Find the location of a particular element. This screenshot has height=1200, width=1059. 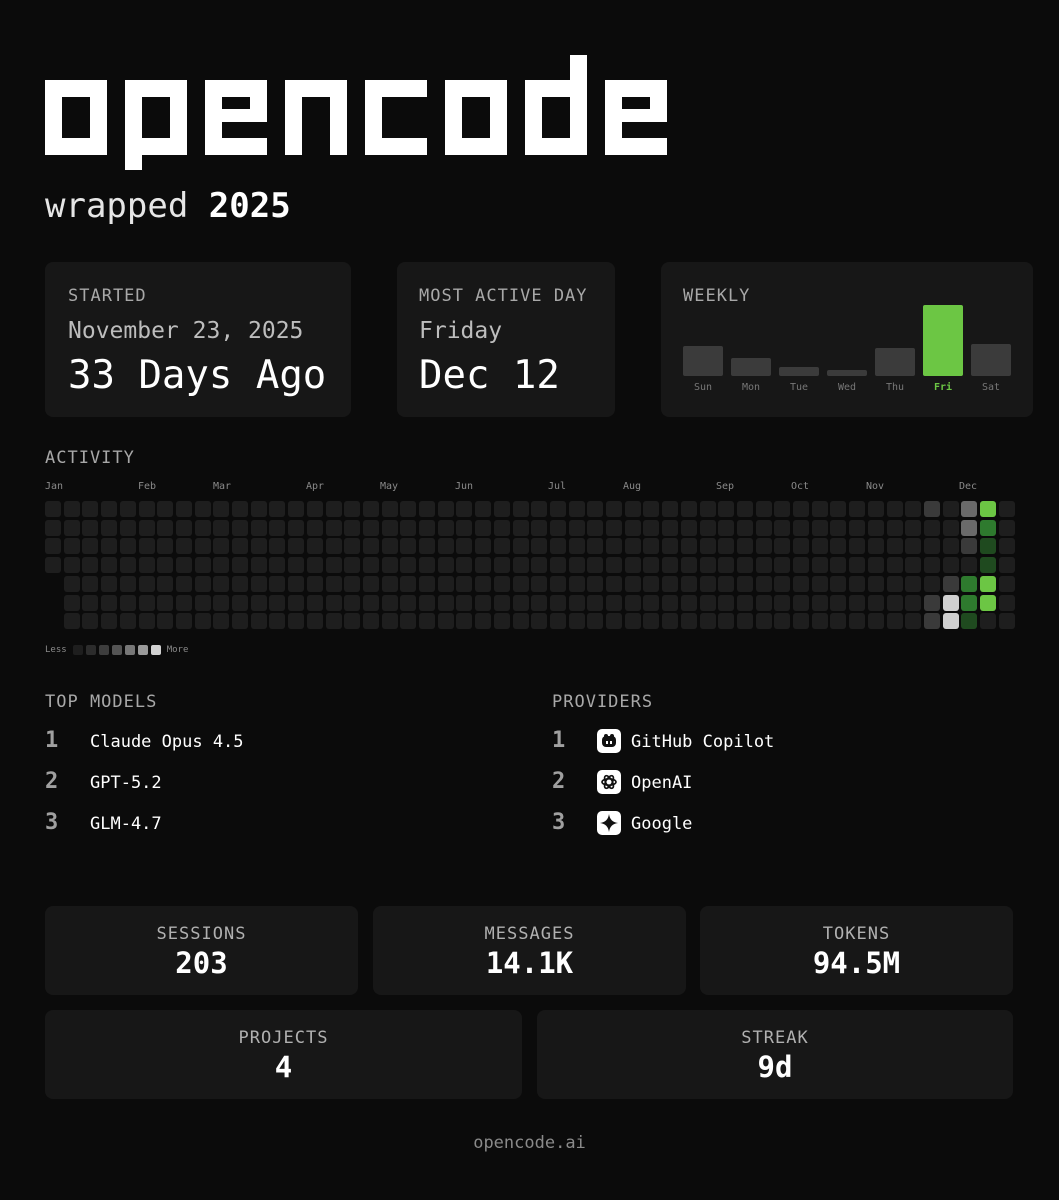

list-item: 2 OpenAI is located at coordinates (782, 783).